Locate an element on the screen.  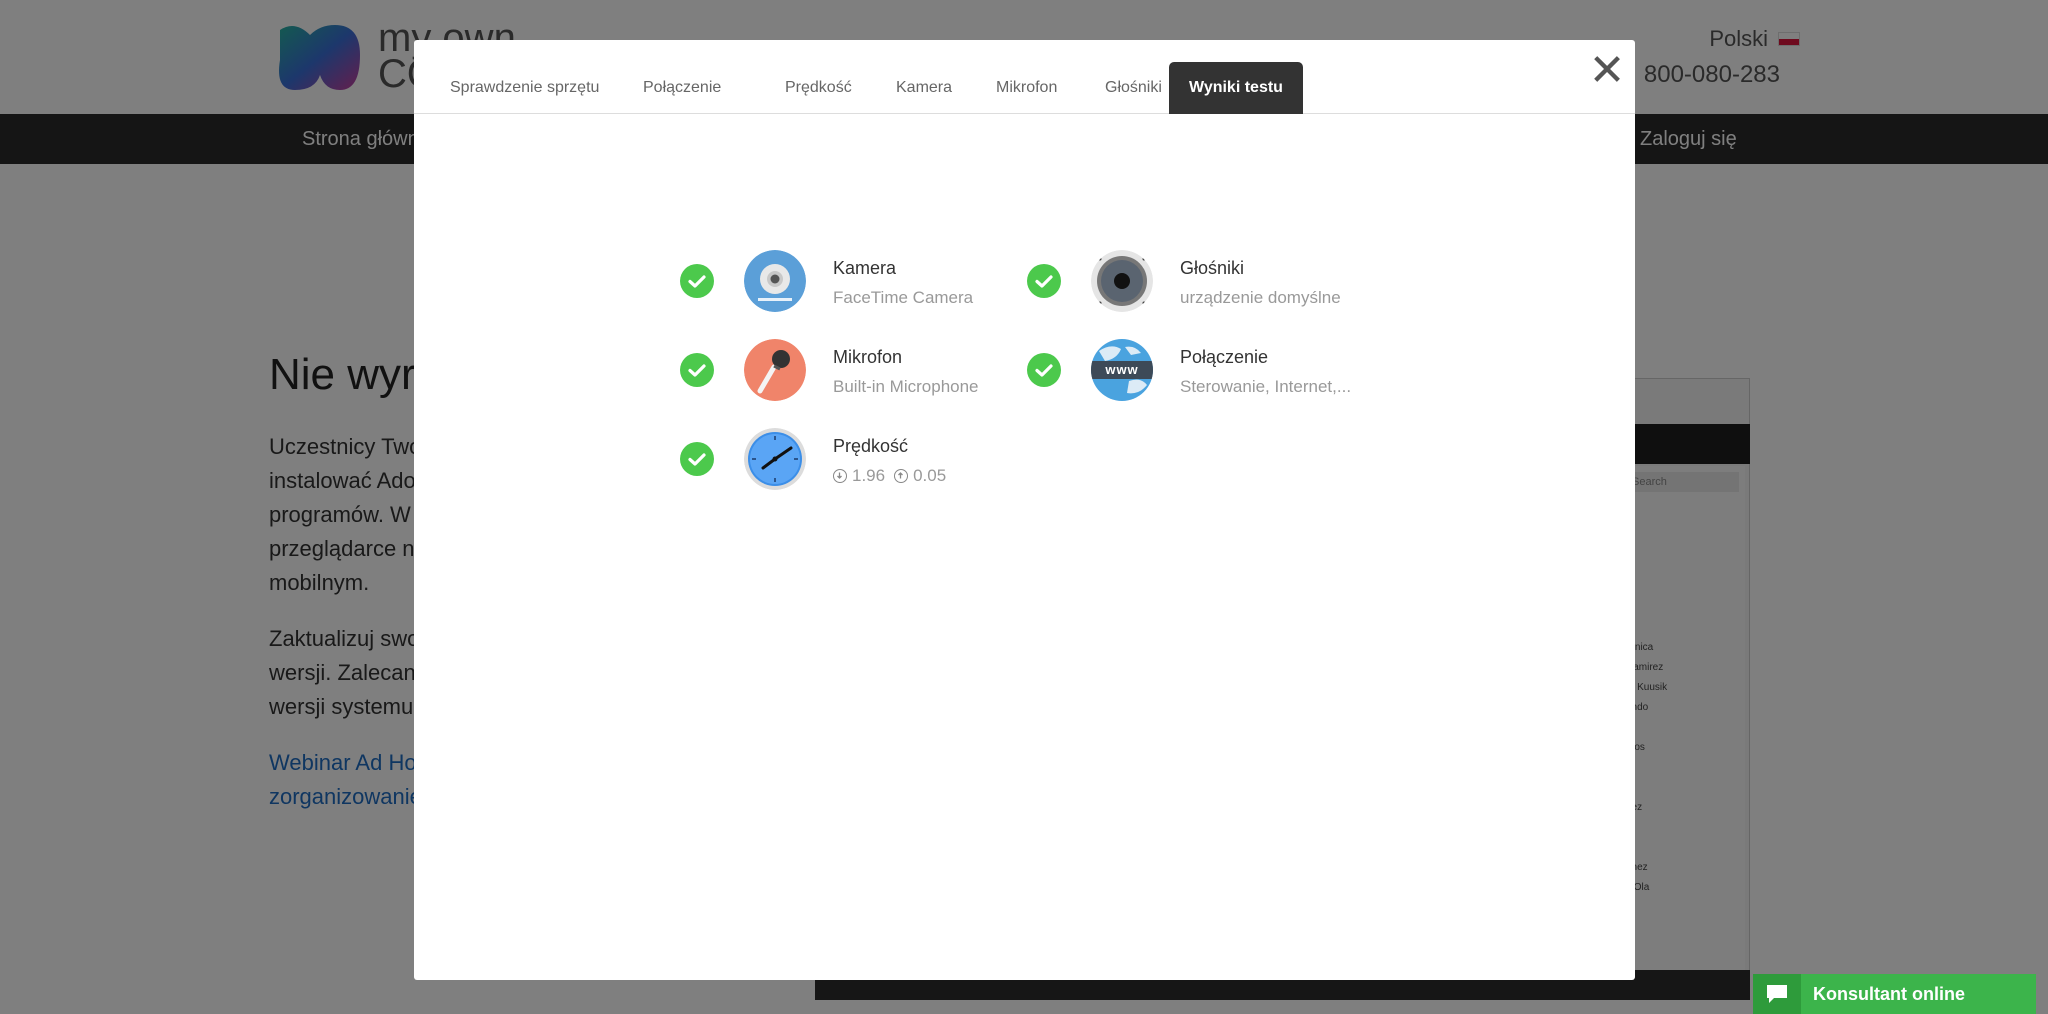
globe-www-label: www is located at coordinates (1122, 369).